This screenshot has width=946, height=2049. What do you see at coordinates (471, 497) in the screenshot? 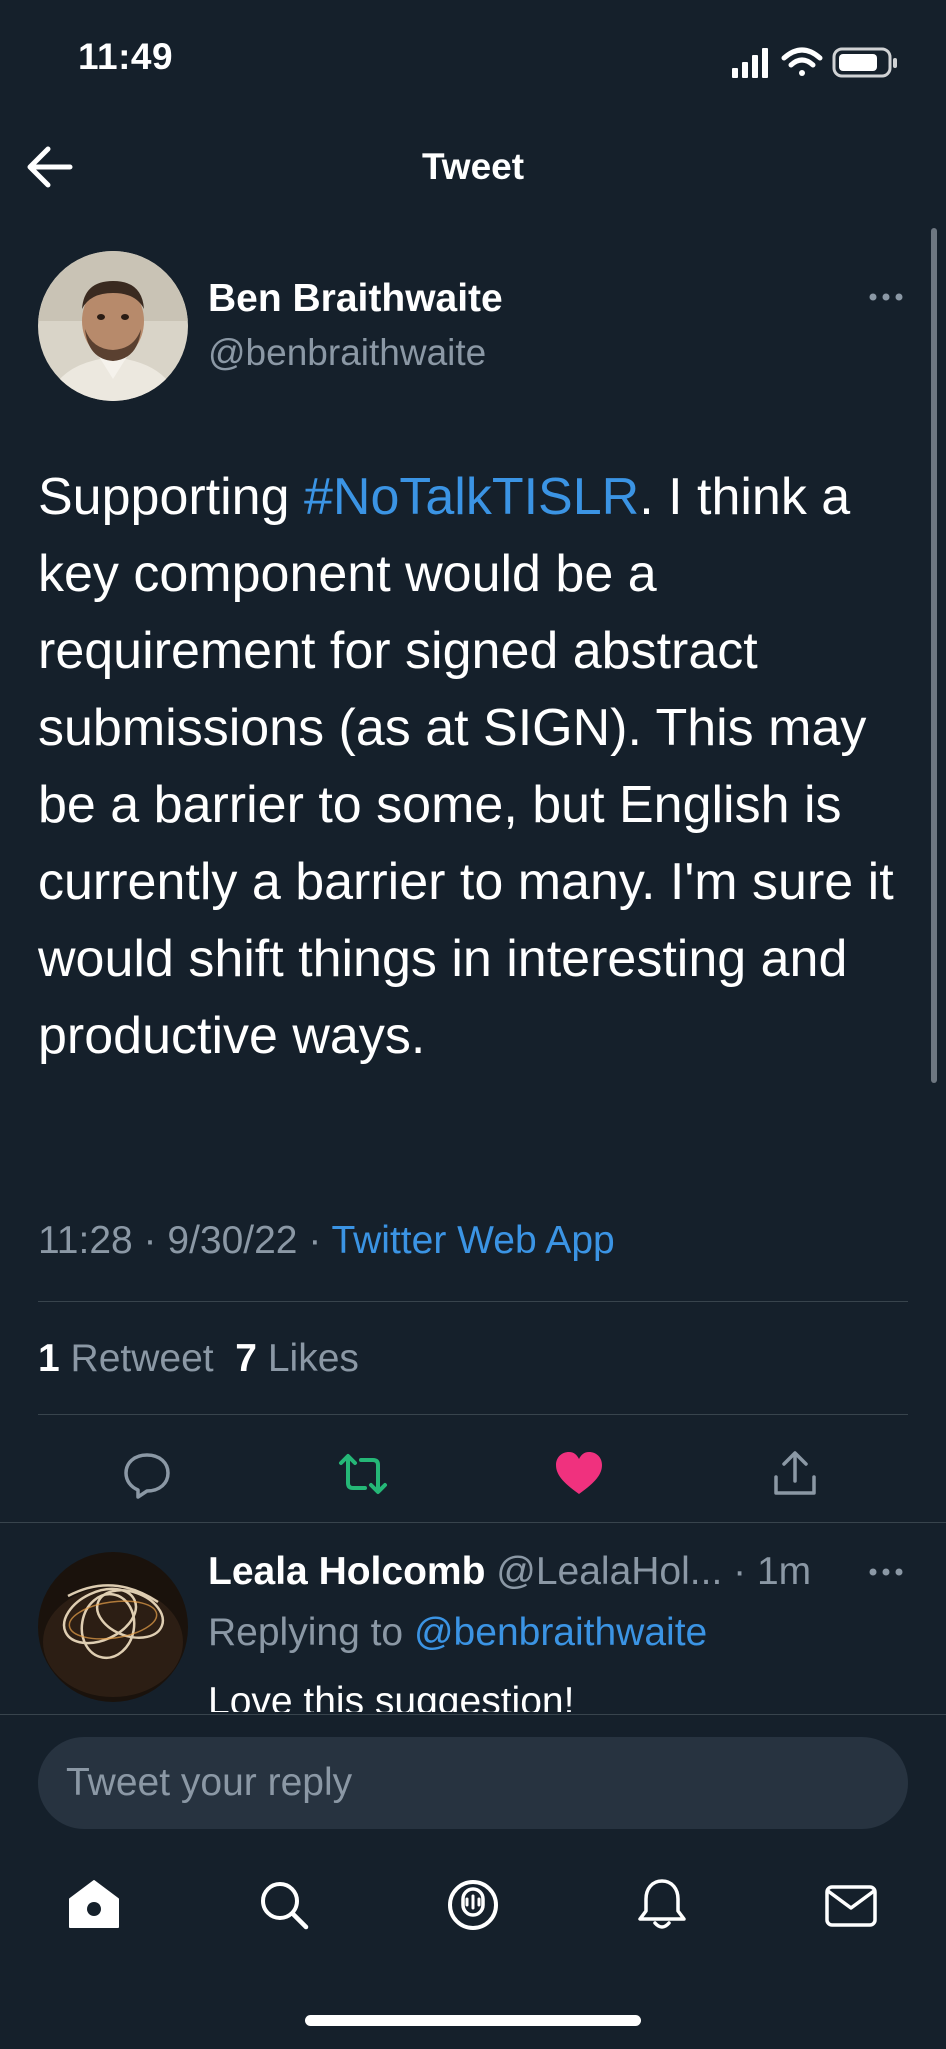
I see `hashtag-link: #NoTalkTISLR` at bounding box center [471, 497].